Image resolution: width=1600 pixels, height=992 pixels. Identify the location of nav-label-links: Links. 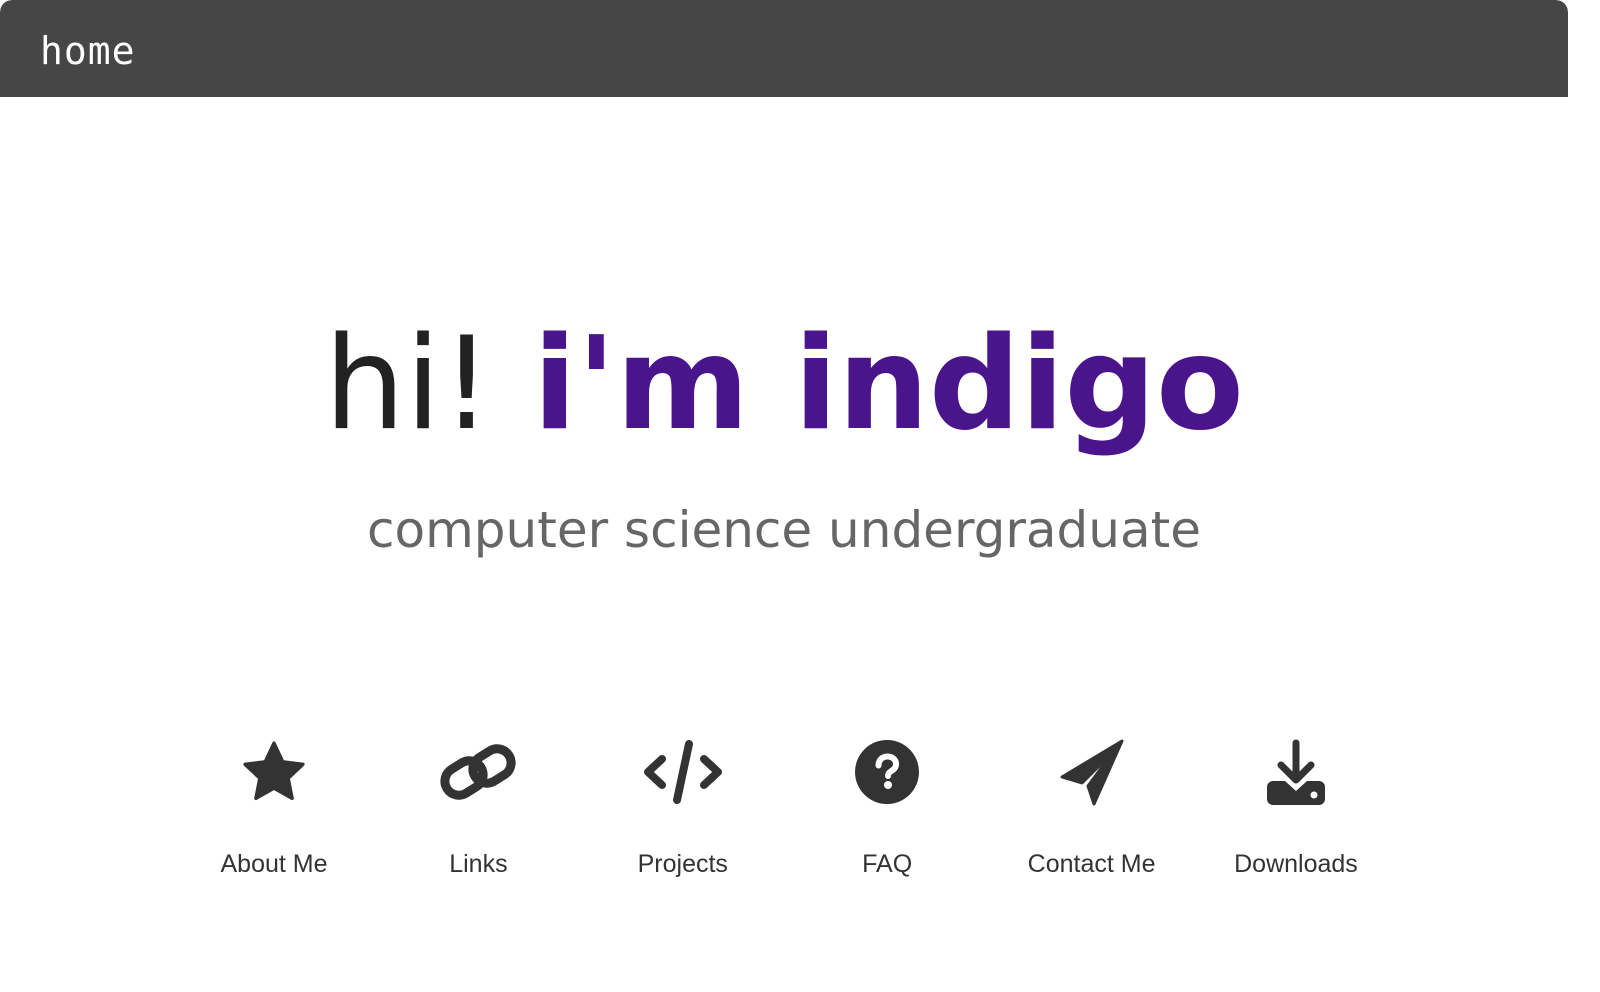
(478, 864).